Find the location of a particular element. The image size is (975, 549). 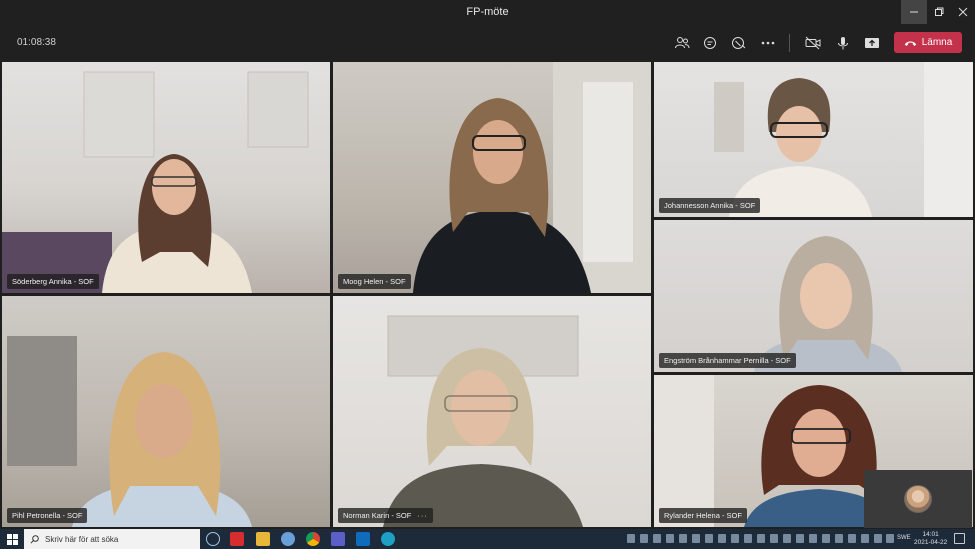

share-icon is located at coordinates (872, 43).